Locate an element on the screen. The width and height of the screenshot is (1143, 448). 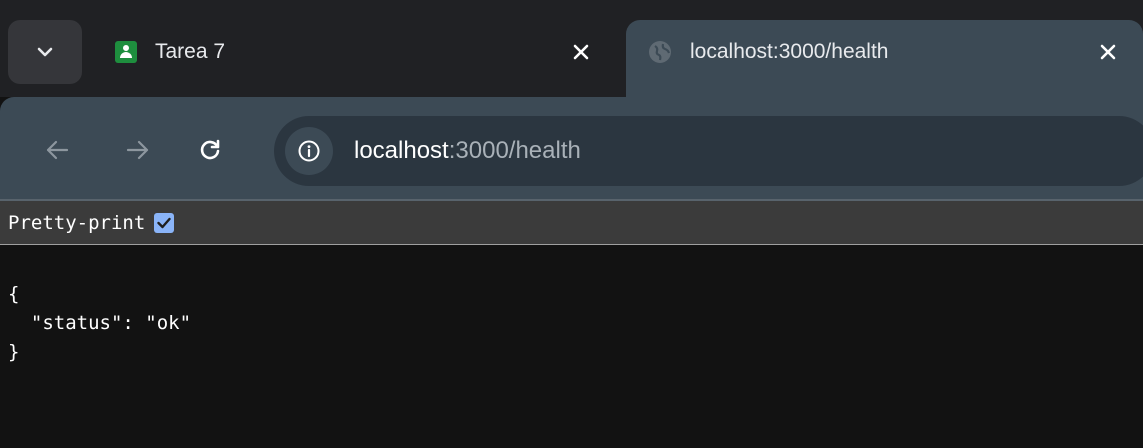
arrow-left-icon is located at coordinates (57, 150).